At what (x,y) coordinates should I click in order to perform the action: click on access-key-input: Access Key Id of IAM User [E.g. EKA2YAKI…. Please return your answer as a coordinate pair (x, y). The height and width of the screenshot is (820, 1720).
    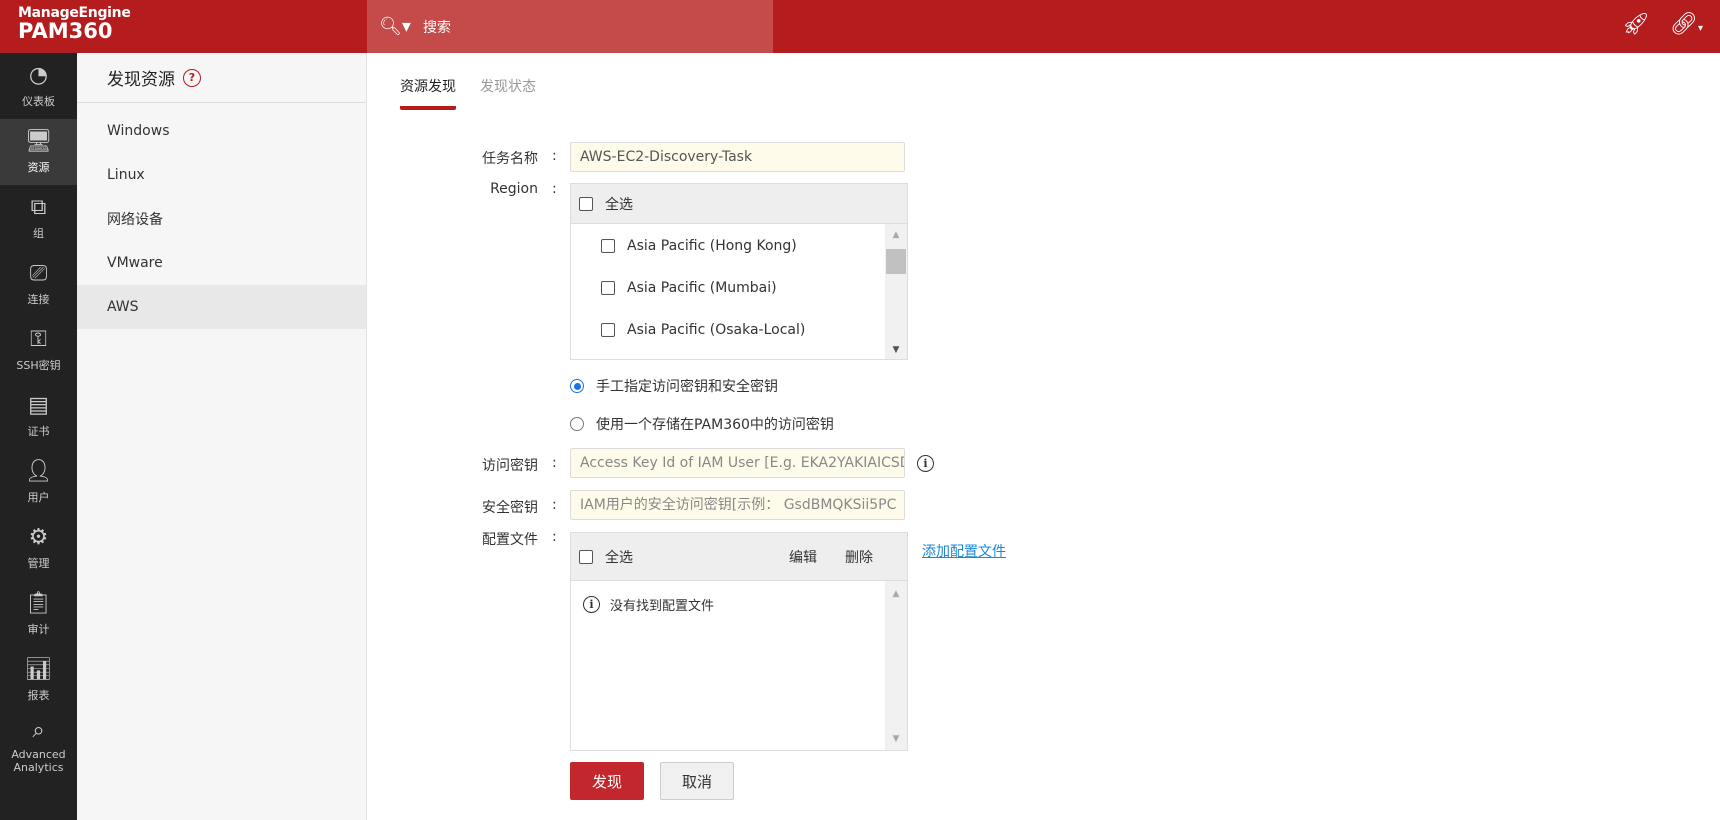
    Looking at the image, I should click on (737, 463).